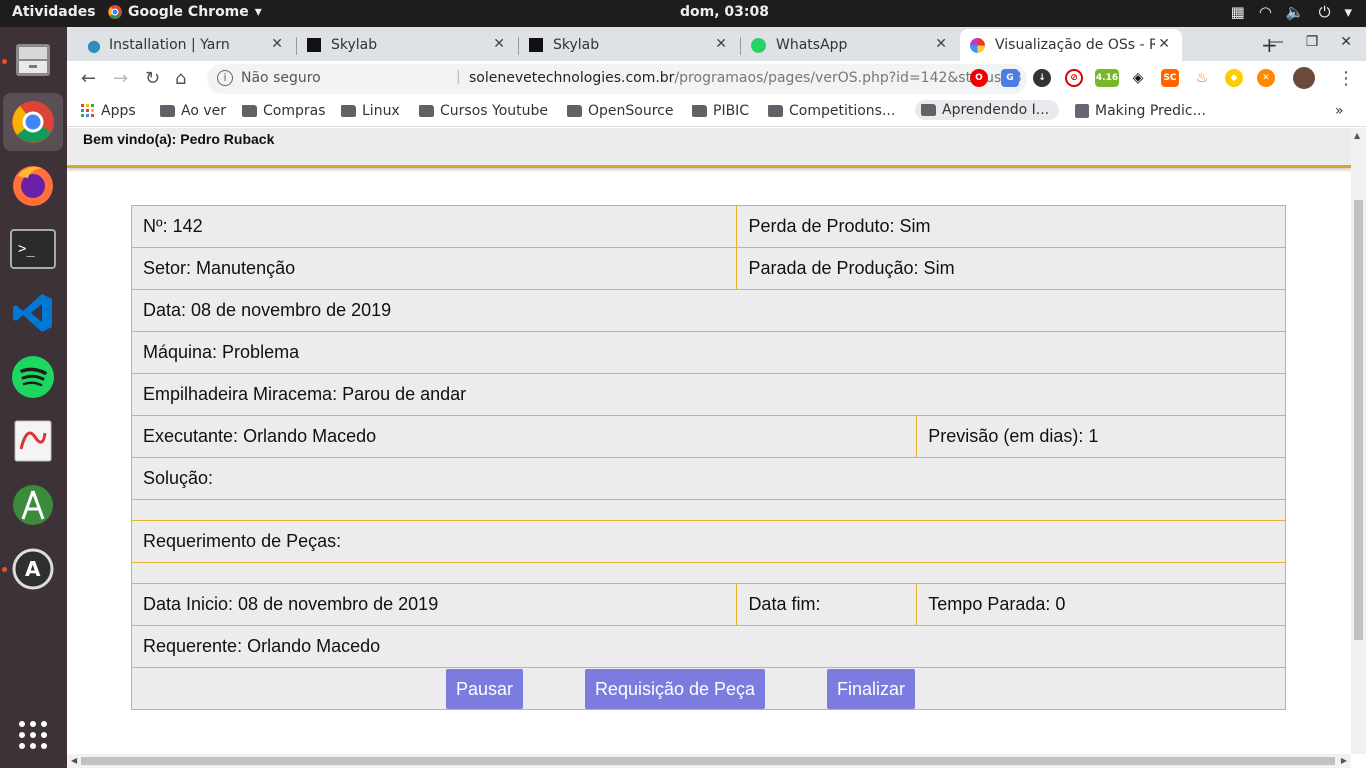  Describe the element at coordinates (483, 111) in the screenshot. I see `bookmark-folder: Cursos Youtube` at that location.